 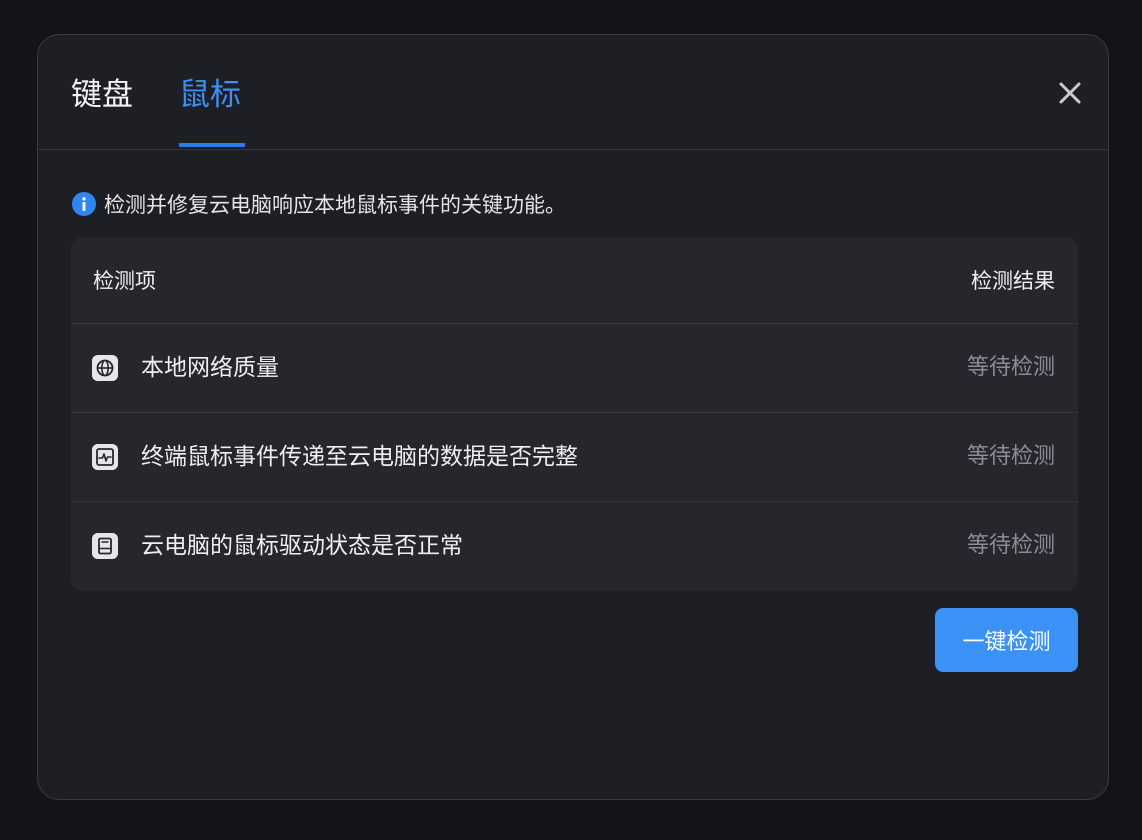 I want to click on globe-icon, so click(x=105, y=368).